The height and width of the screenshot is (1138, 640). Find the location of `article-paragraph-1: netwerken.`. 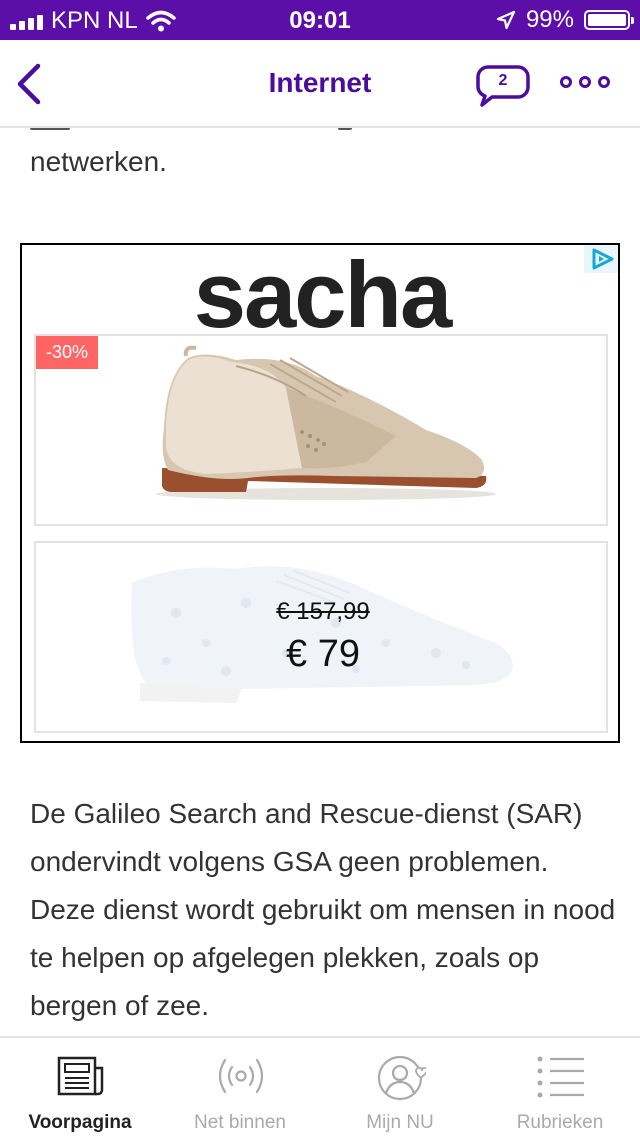

article-paragraph-1: netwerken. is located at coordinates (98, 161).